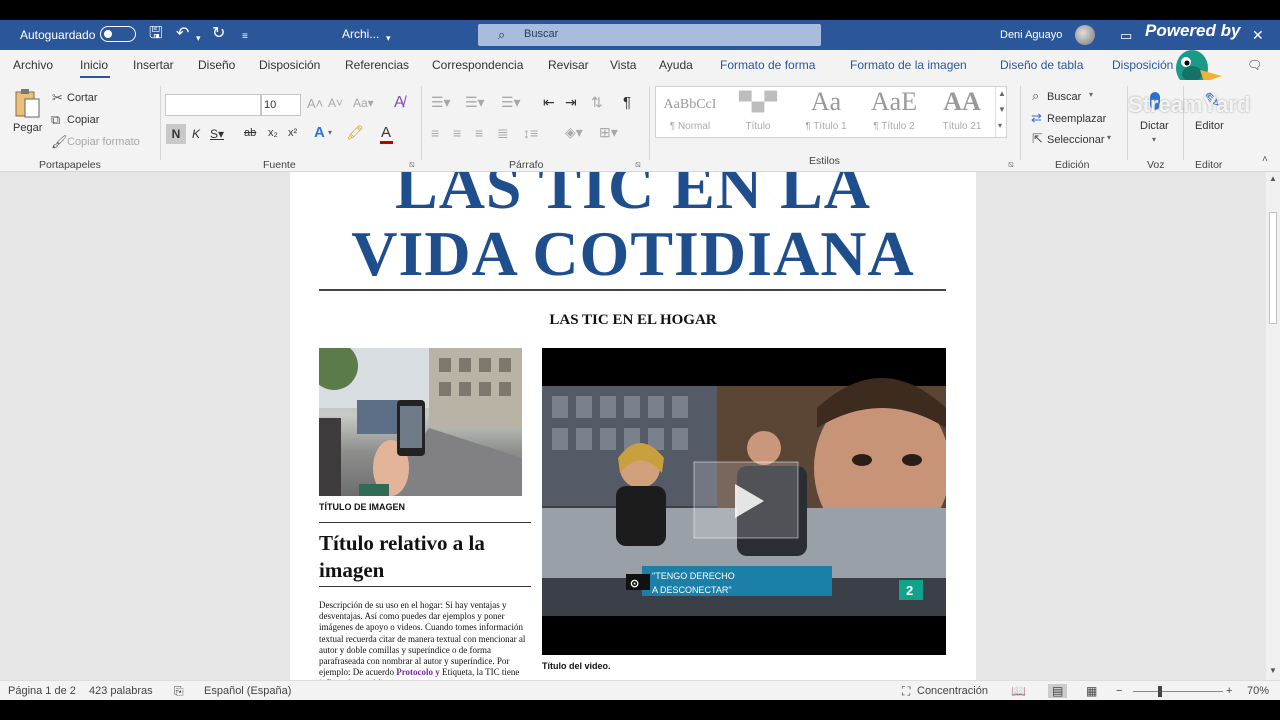  What do you see at coordinates (1001, 112) in the screenshot?
I see `styles-scroll: ▲ ▼ ▾` at bounding box center [1001, 112].